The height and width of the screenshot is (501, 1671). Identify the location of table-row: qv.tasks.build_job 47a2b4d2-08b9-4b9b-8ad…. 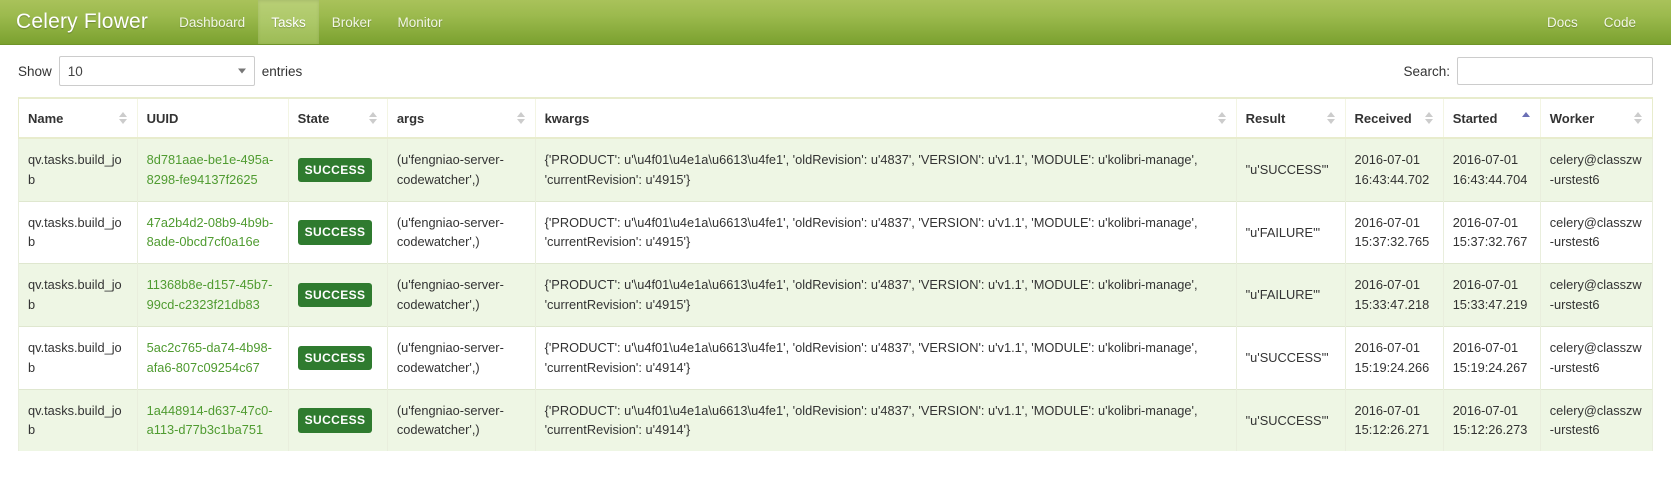
(836, 232).